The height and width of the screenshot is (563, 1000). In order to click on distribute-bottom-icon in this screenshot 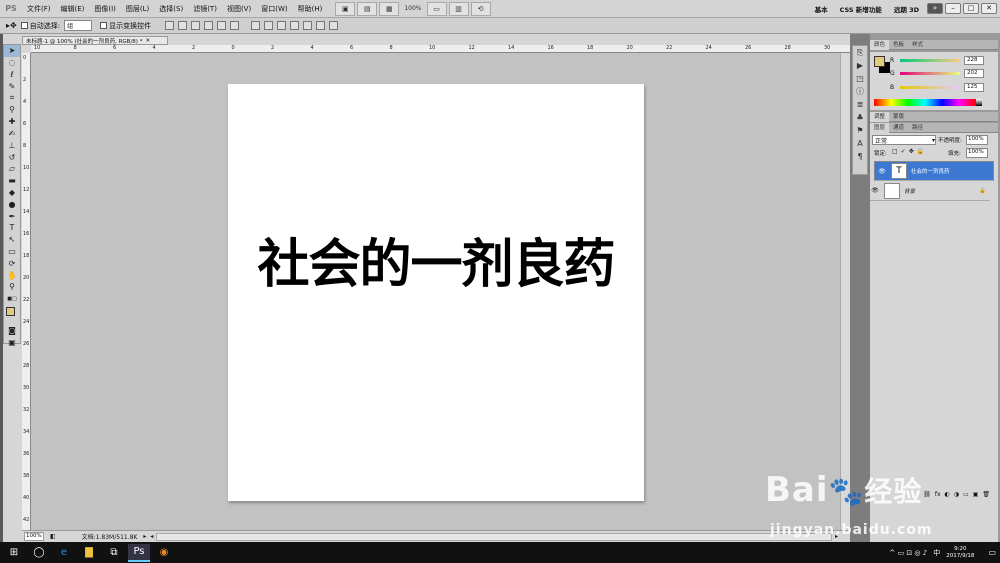, I will do `click(282, 25)`.